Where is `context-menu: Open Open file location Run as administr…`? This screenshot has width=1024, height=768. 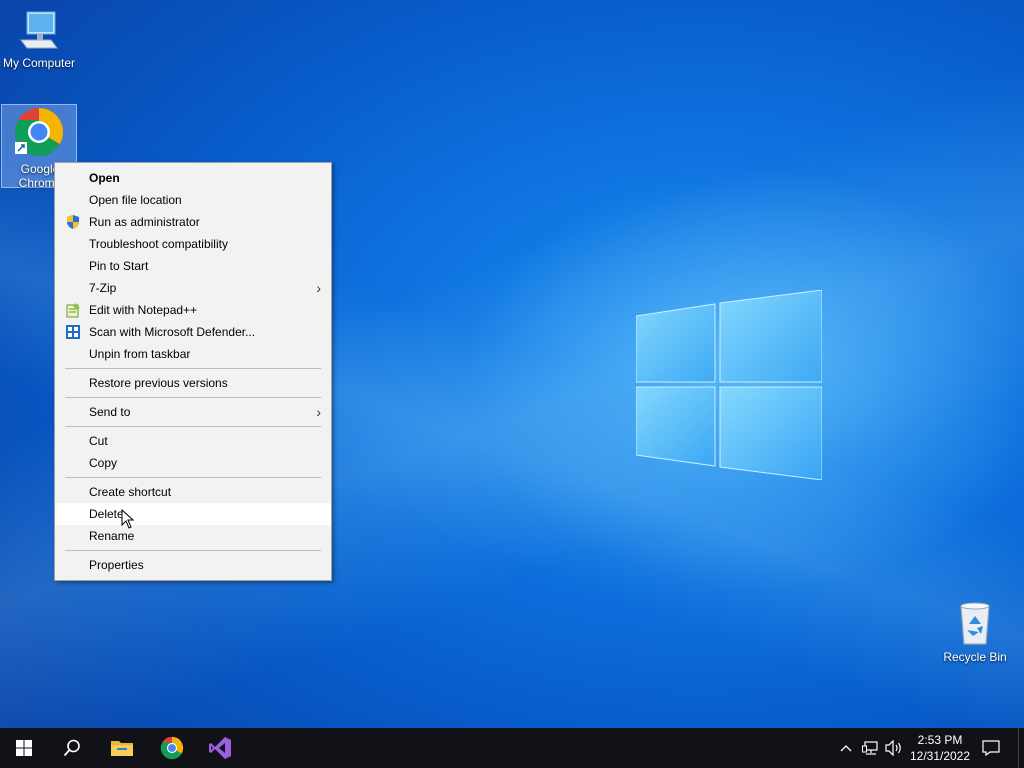
context-menu: Open Open file location Run as administr… is located at coordinates (193, 371).